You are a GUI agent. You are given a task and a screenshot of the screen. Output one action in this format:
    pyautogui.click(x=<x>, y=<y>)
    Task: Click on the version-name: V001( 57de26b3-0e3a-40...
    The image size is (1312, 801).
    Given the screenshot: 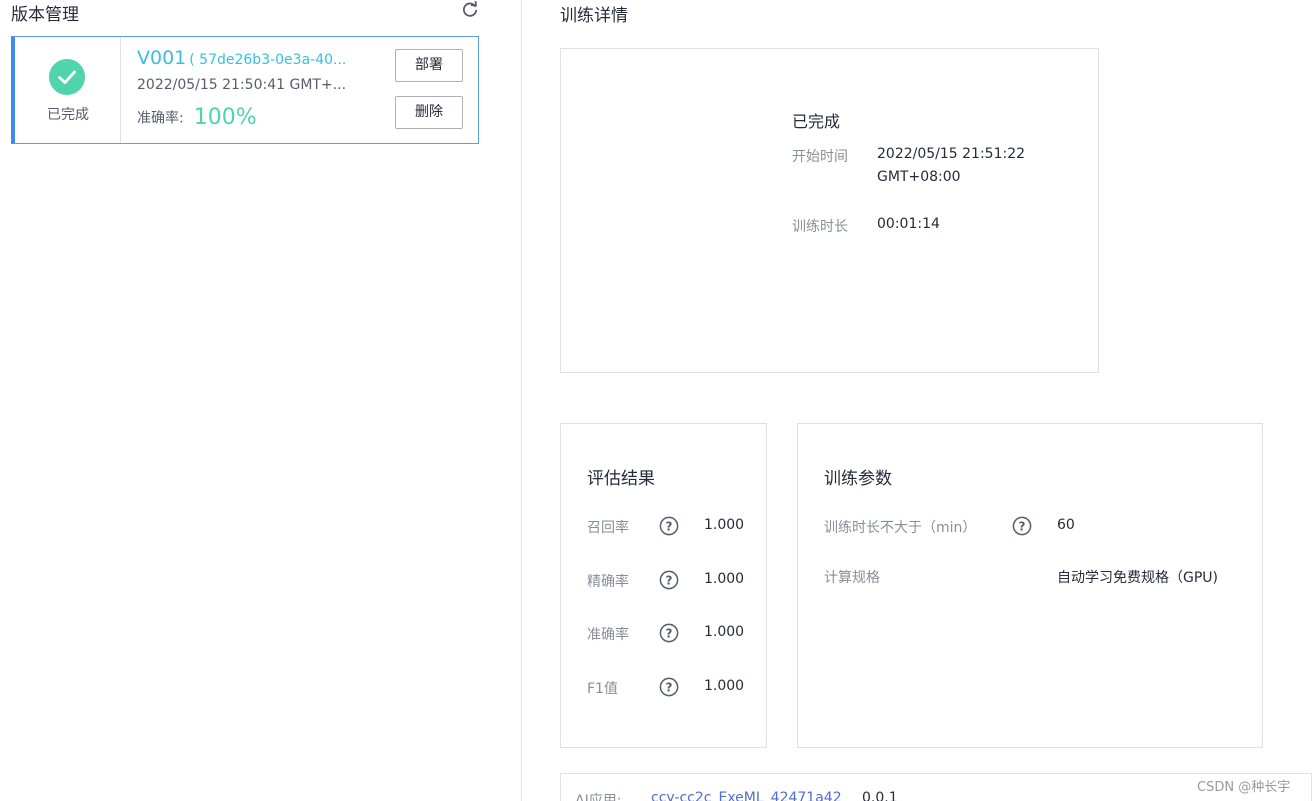 What is the action you would take?
    pyautogui.click(x=241, y=58)
    